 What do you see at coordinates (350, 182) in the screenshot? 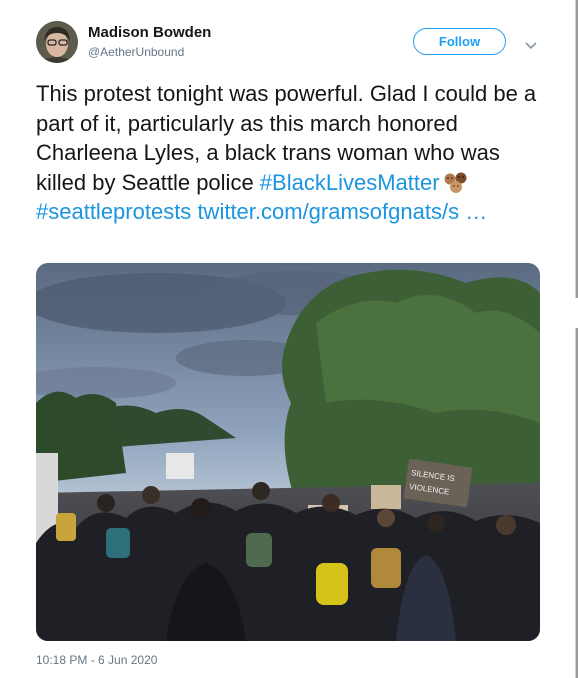
I see `hashtag-blacklivesmatter: #BlackLivesMatter` at bounding box center [350, 182].